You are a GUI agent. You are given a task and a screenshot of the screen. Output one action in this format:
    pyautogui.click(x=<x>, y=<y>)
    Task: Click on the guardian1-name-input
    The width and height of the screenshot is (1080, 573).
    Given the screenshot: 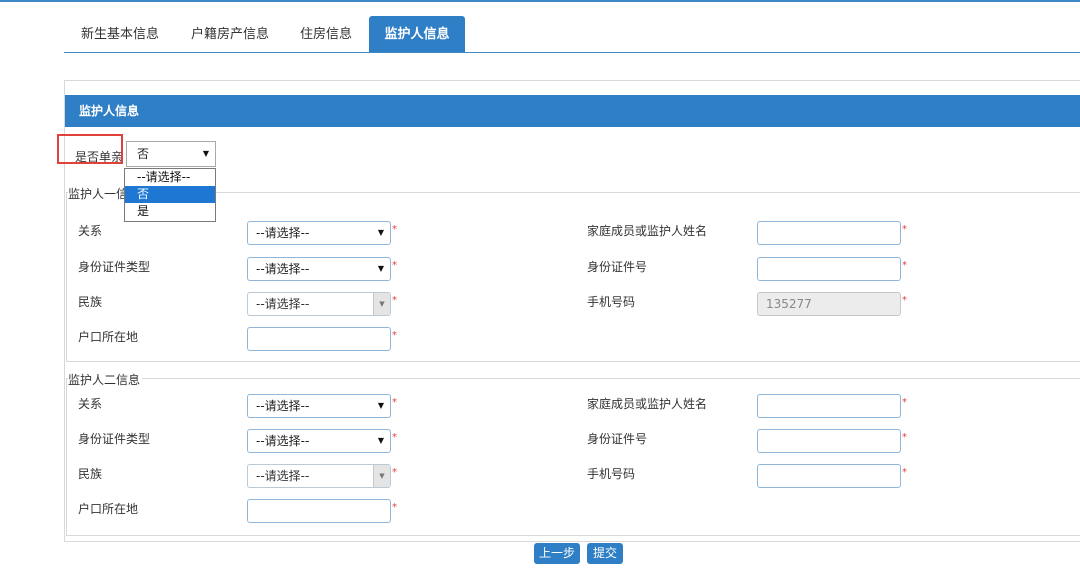 What is the action you would take?
    pyautogui.click(x=829, y=233)
    